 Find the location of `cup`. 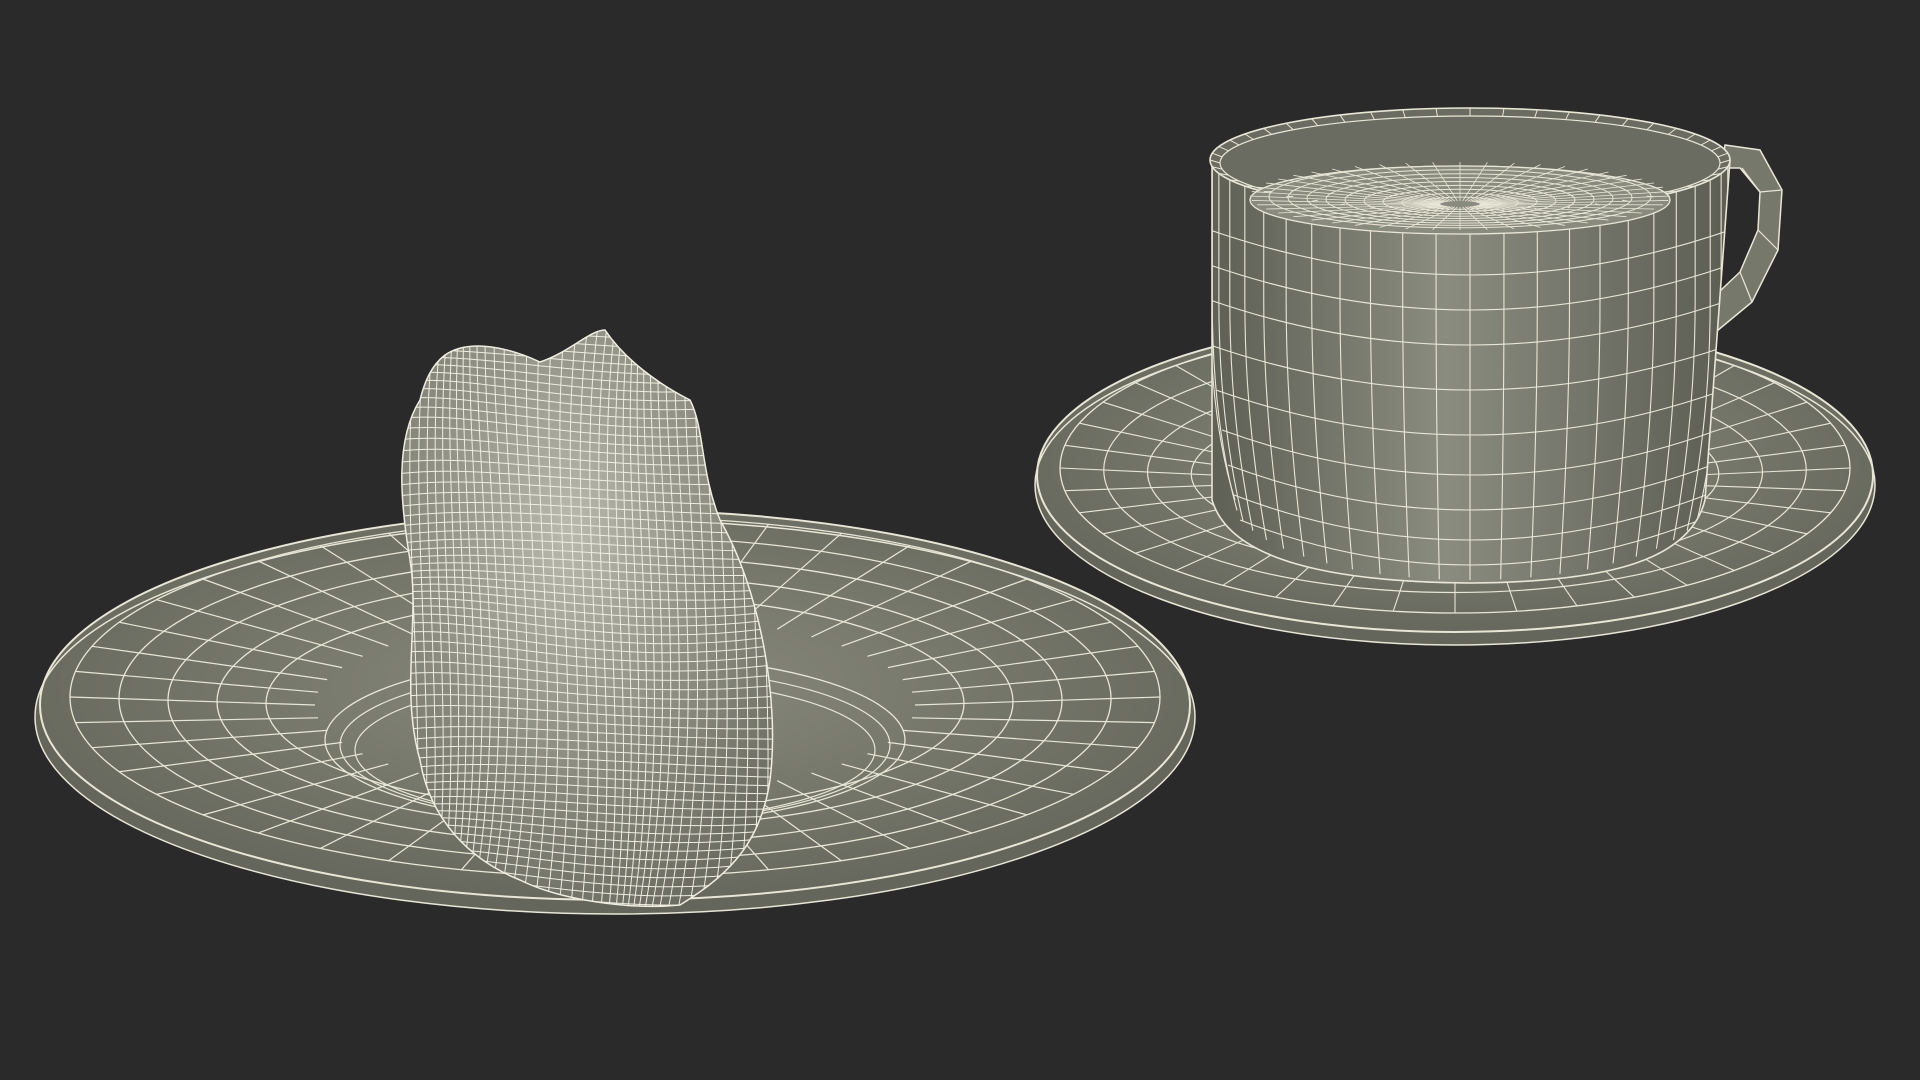

cup is located at coordinates (1496, 345).